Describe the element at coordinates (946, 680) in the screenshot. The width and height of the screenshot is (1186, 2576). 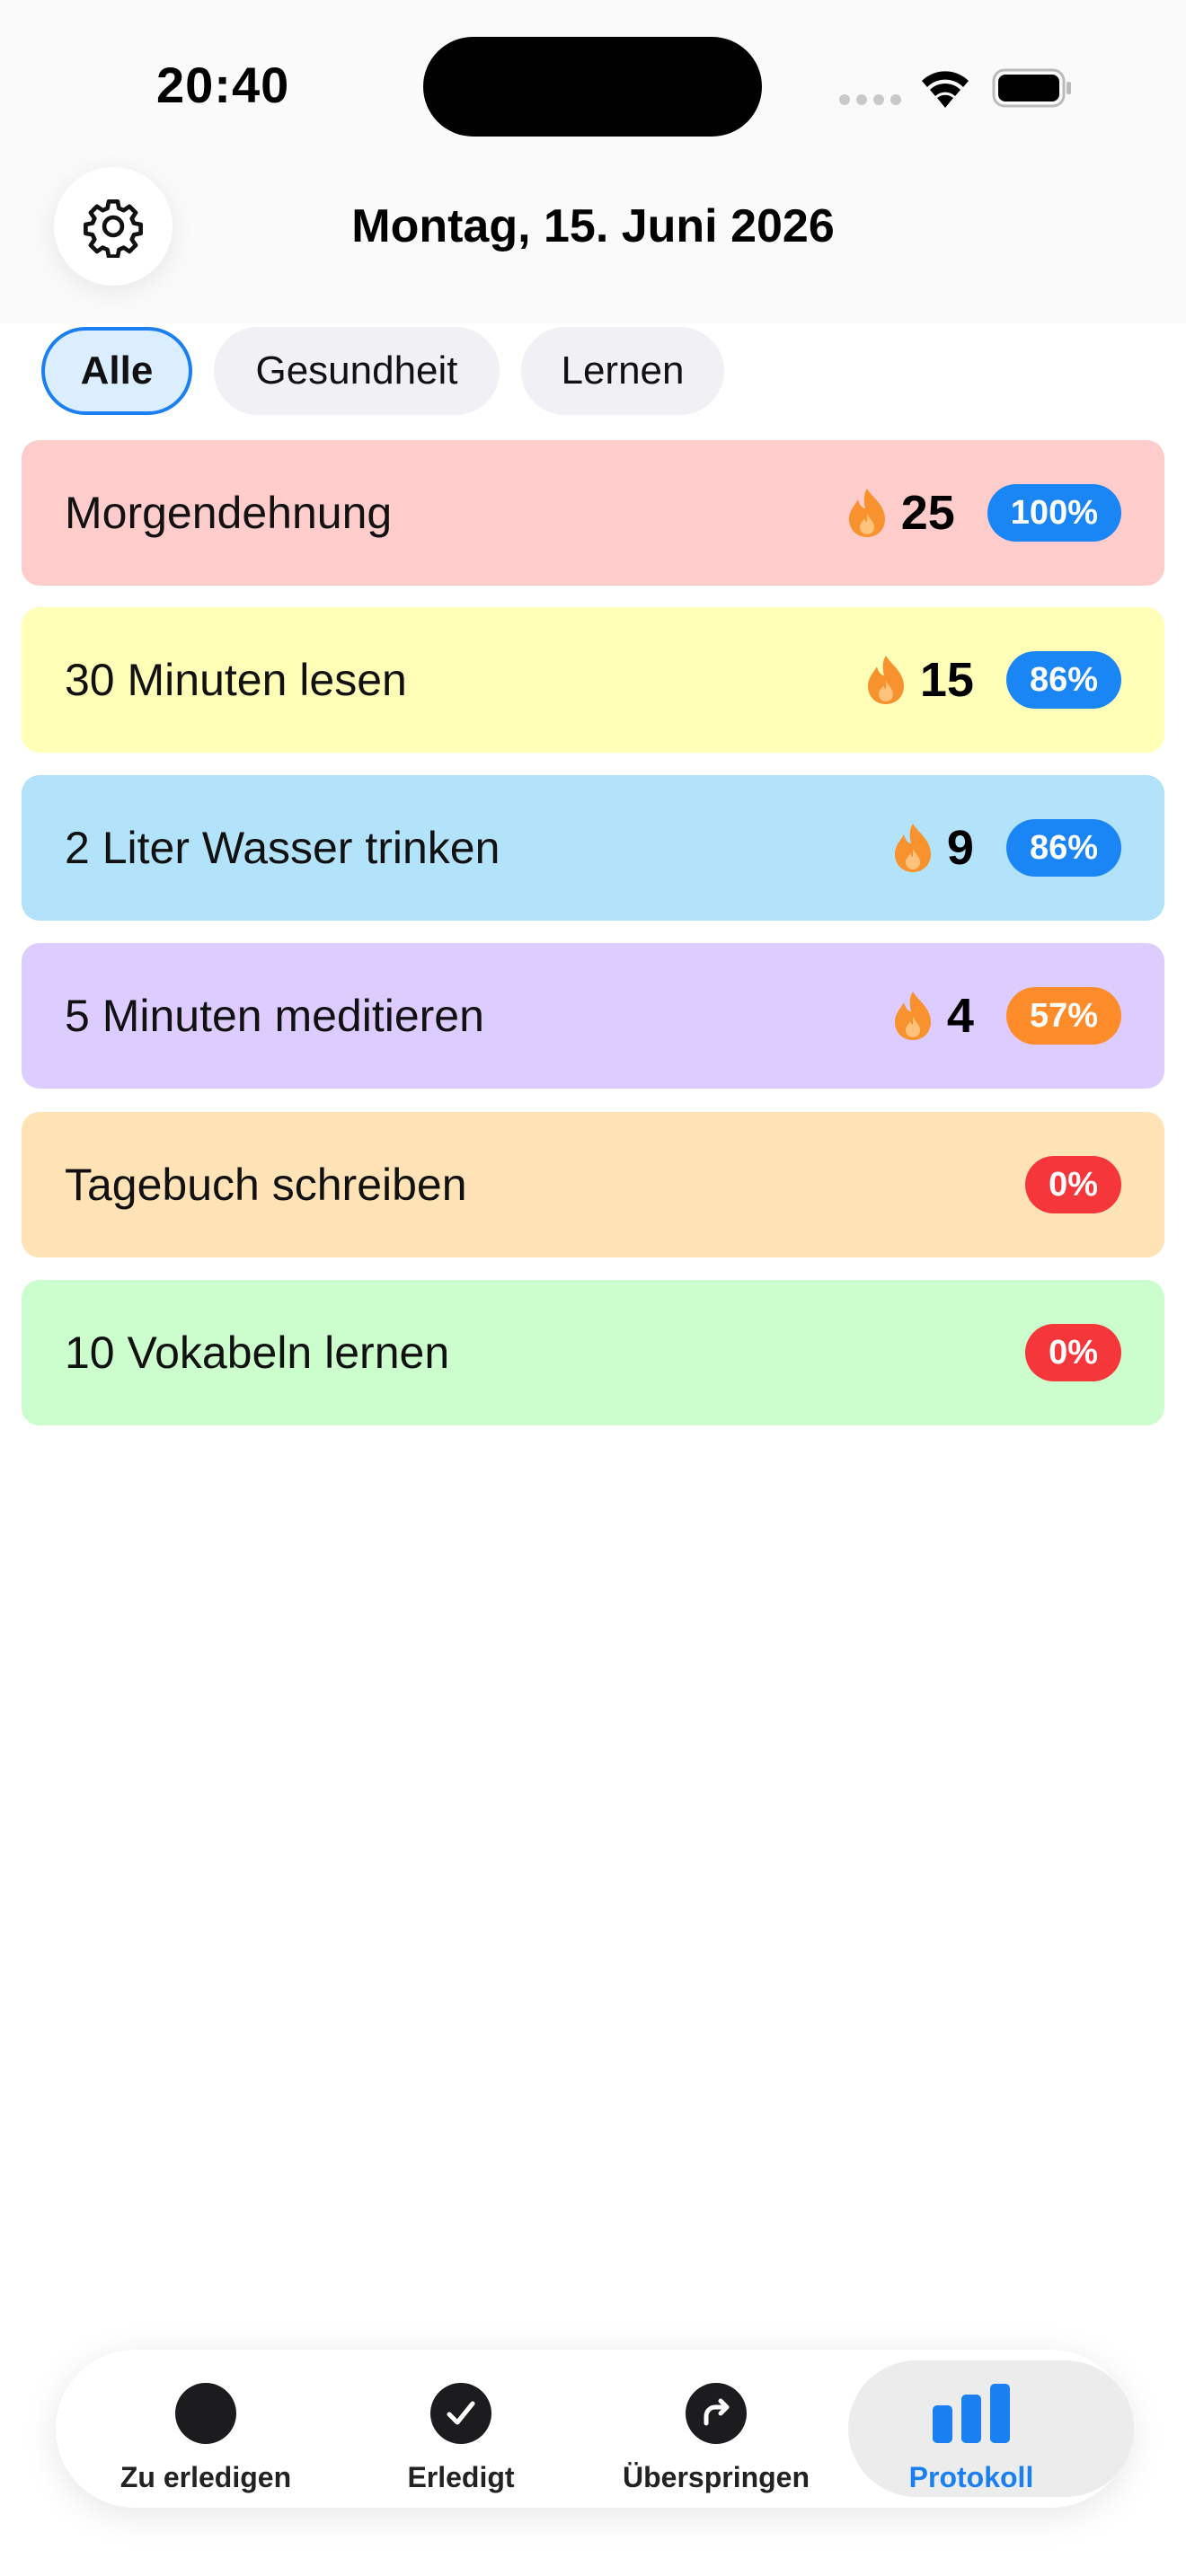
I see `streak-count: 15` at that location.